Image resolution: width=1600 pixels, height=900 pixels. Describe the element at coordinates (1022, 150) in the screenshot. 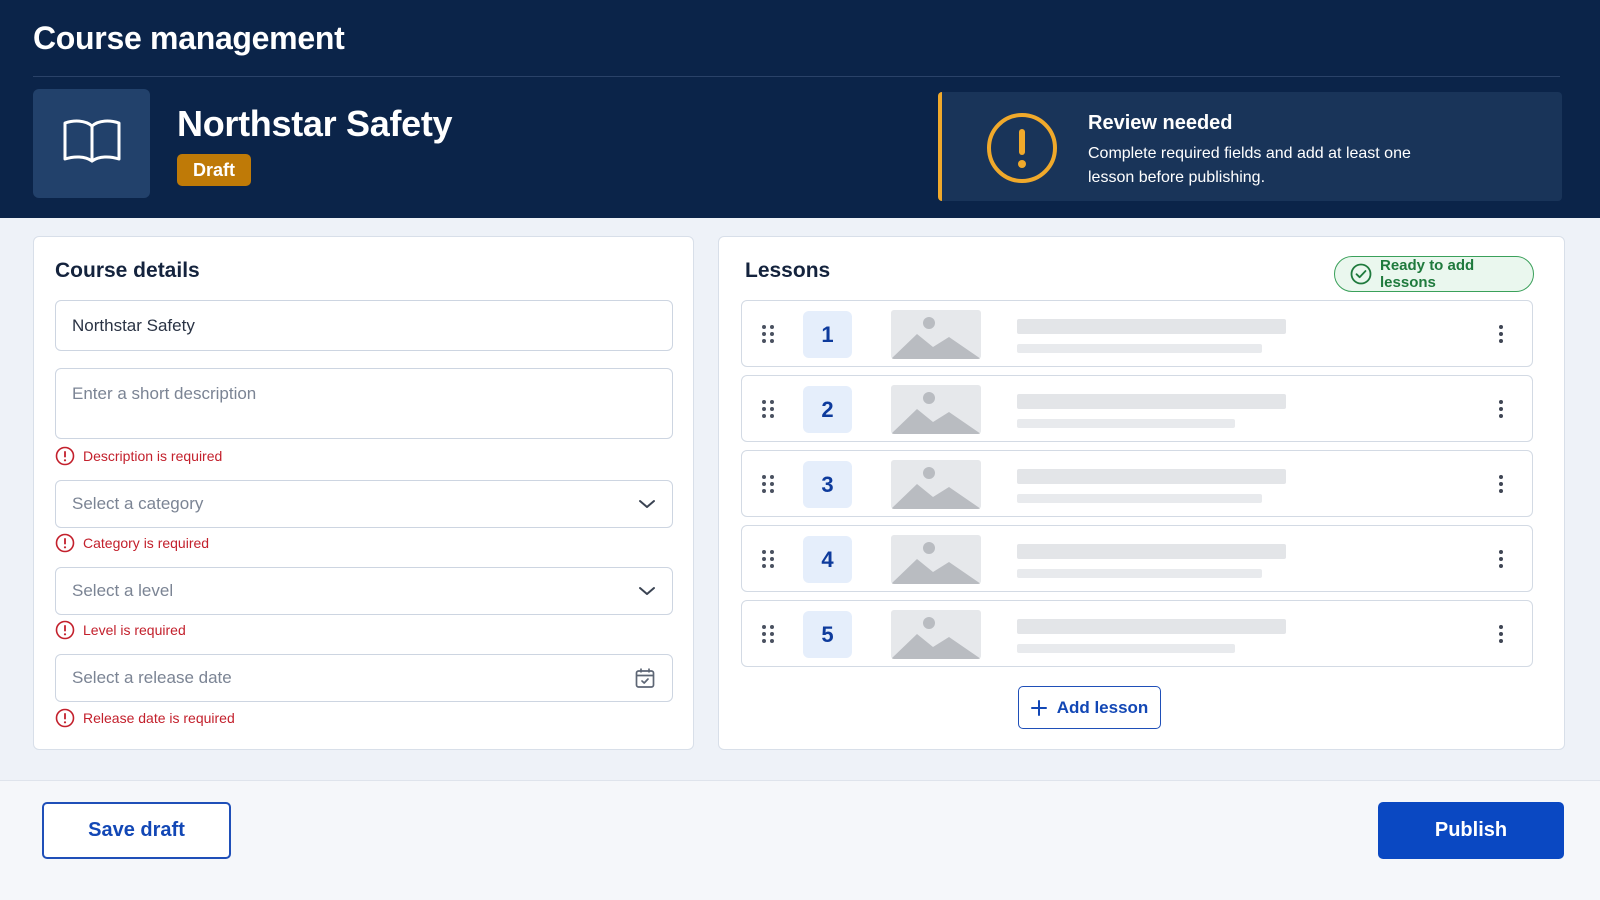

I see `warning-icon` at that location.